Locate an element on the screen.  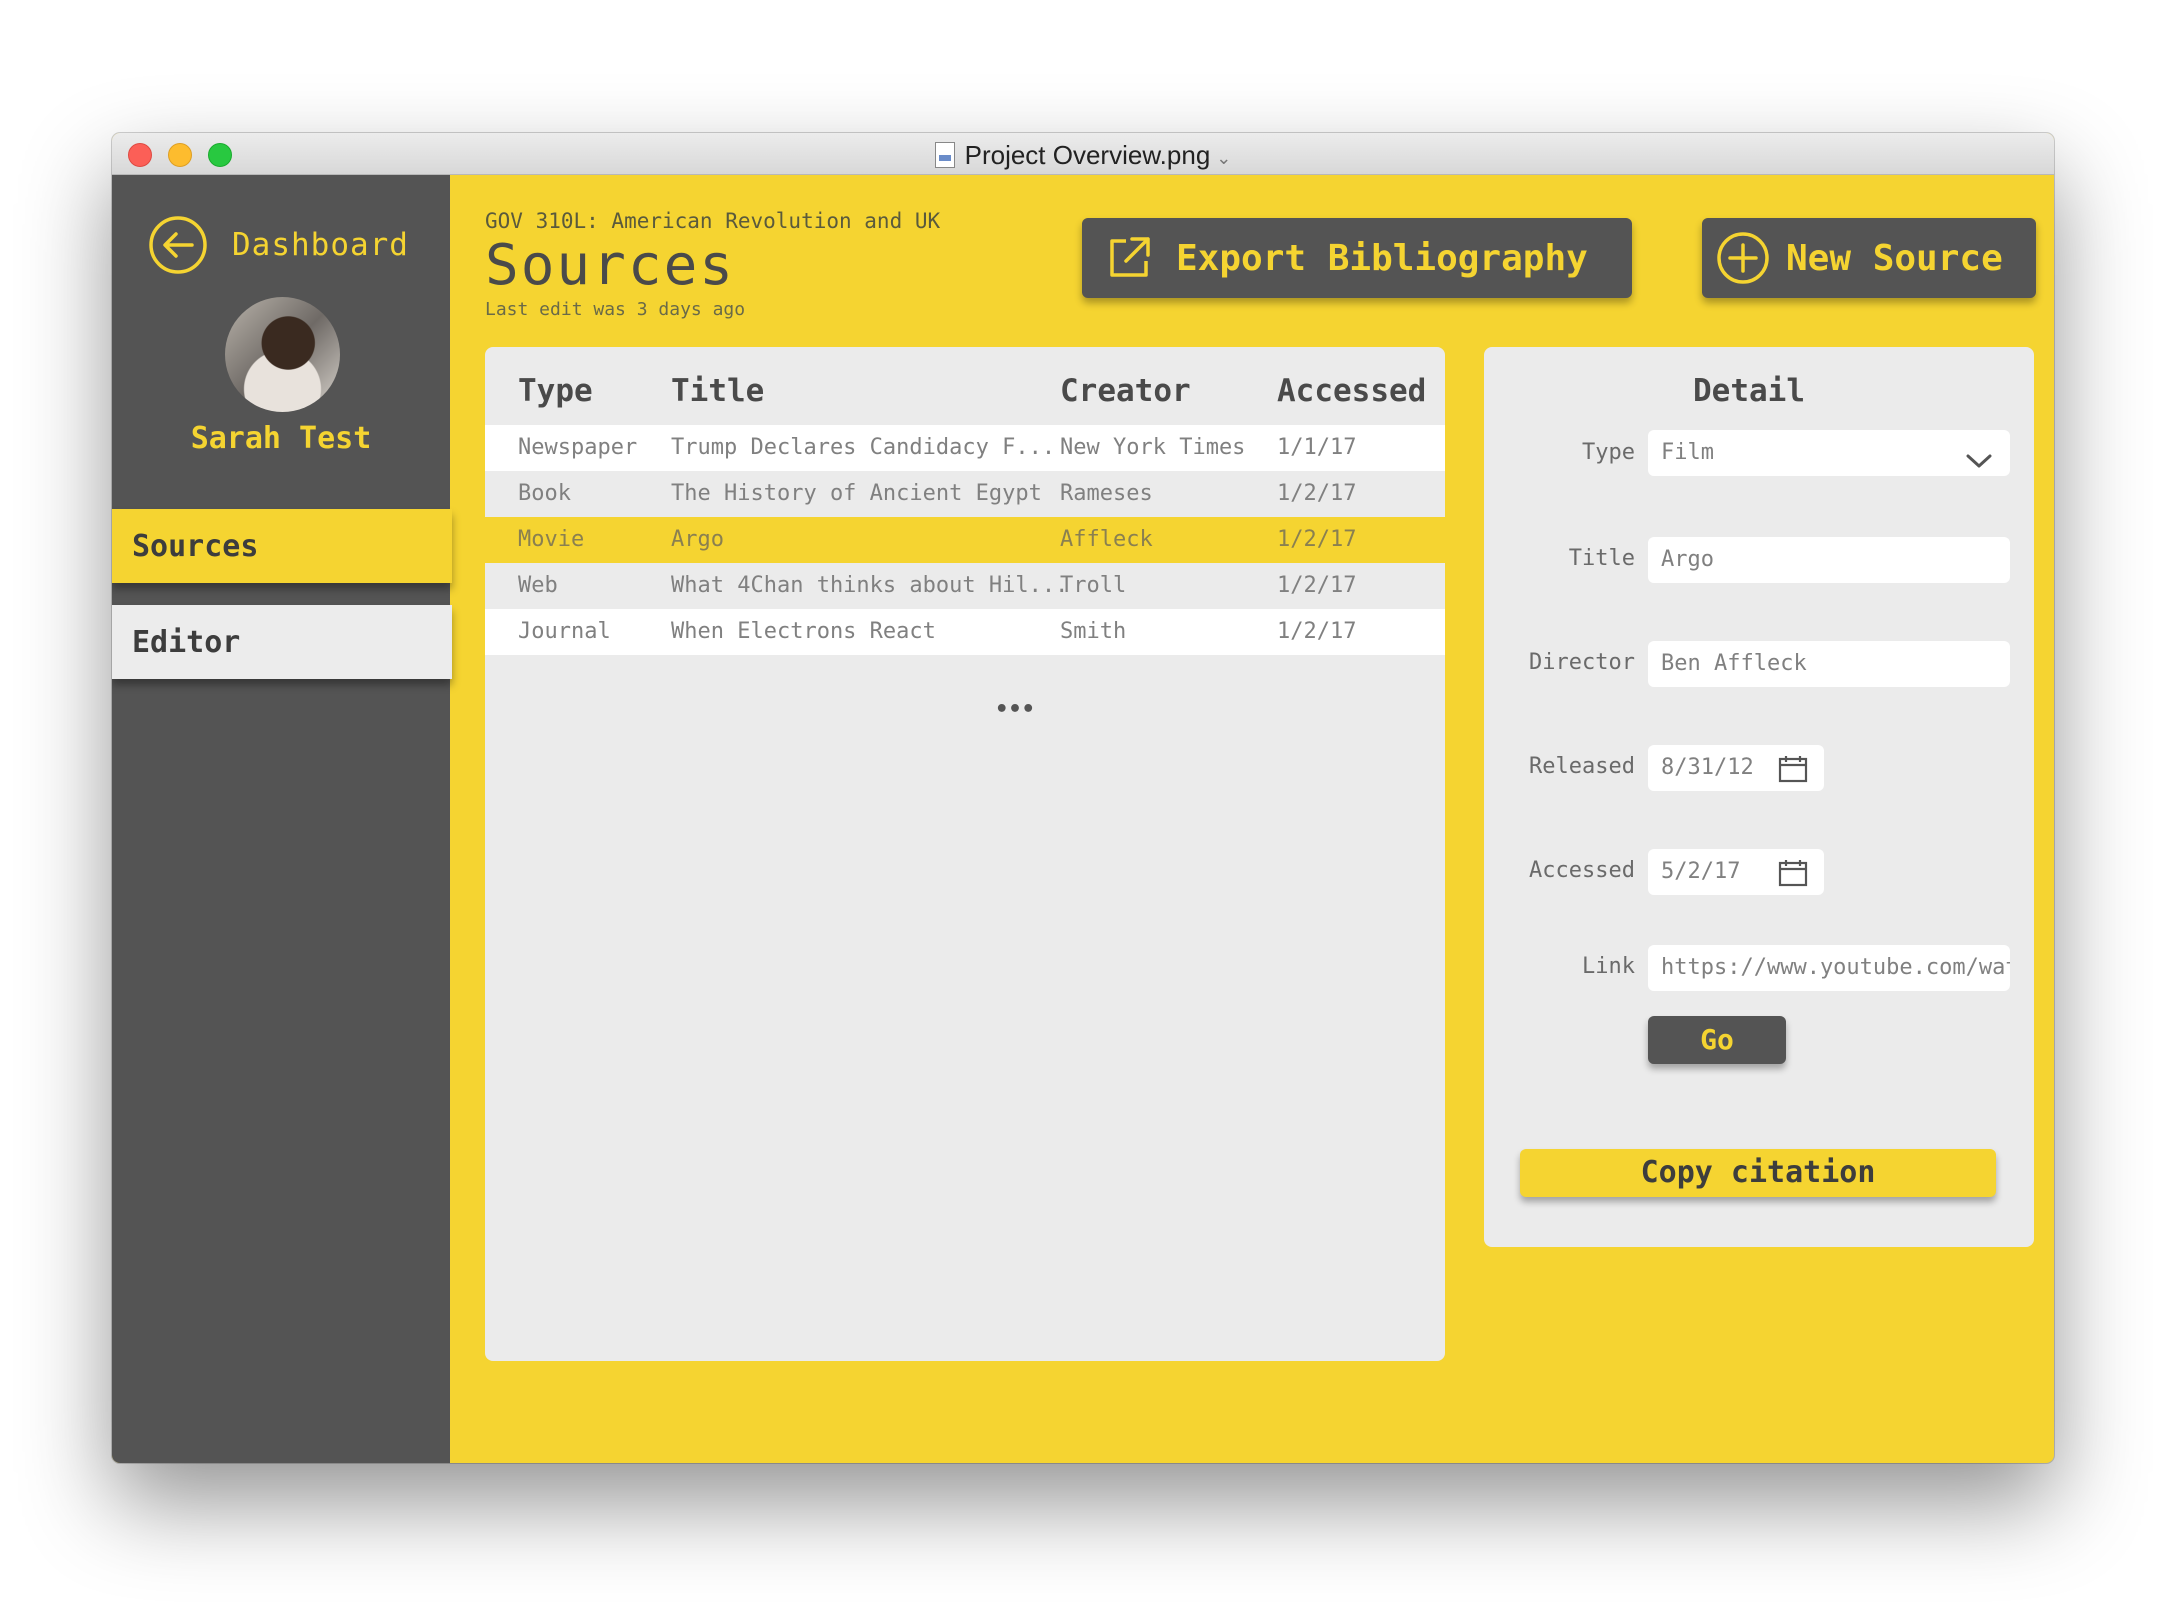
director-field: Ben Affleck is located at coordinates (1829, 664).